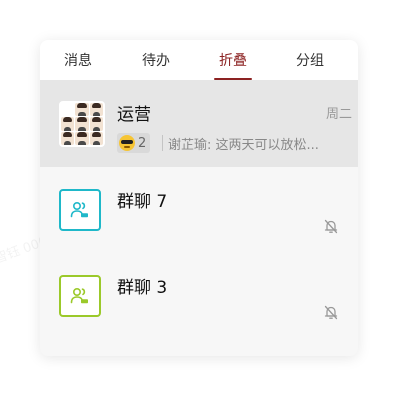  I want to click on conversation-title: 群聊 3, so click(142, 288).